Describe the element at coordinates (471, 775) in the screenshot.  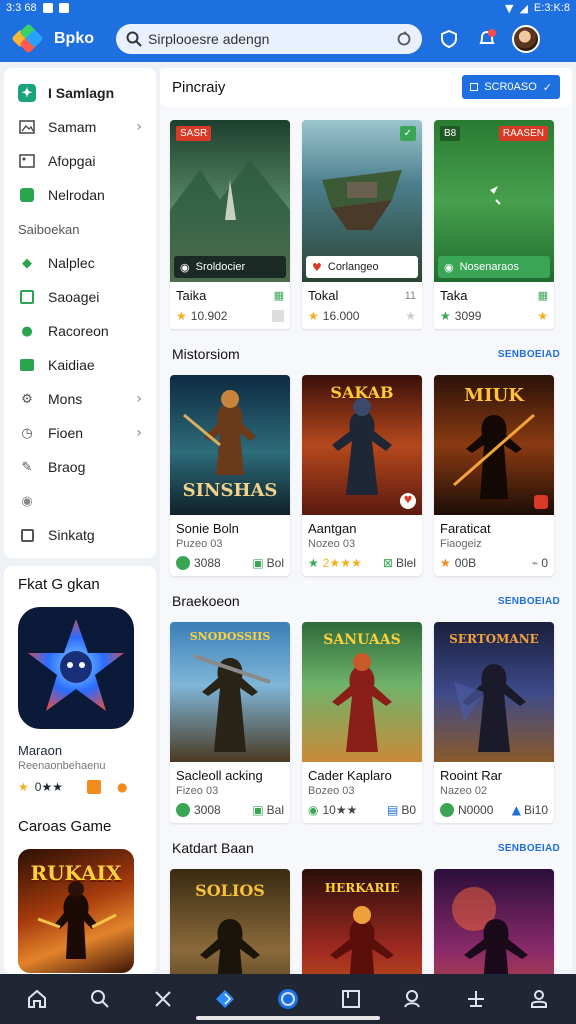
I see `card-title: Rooint Rar` at that location.